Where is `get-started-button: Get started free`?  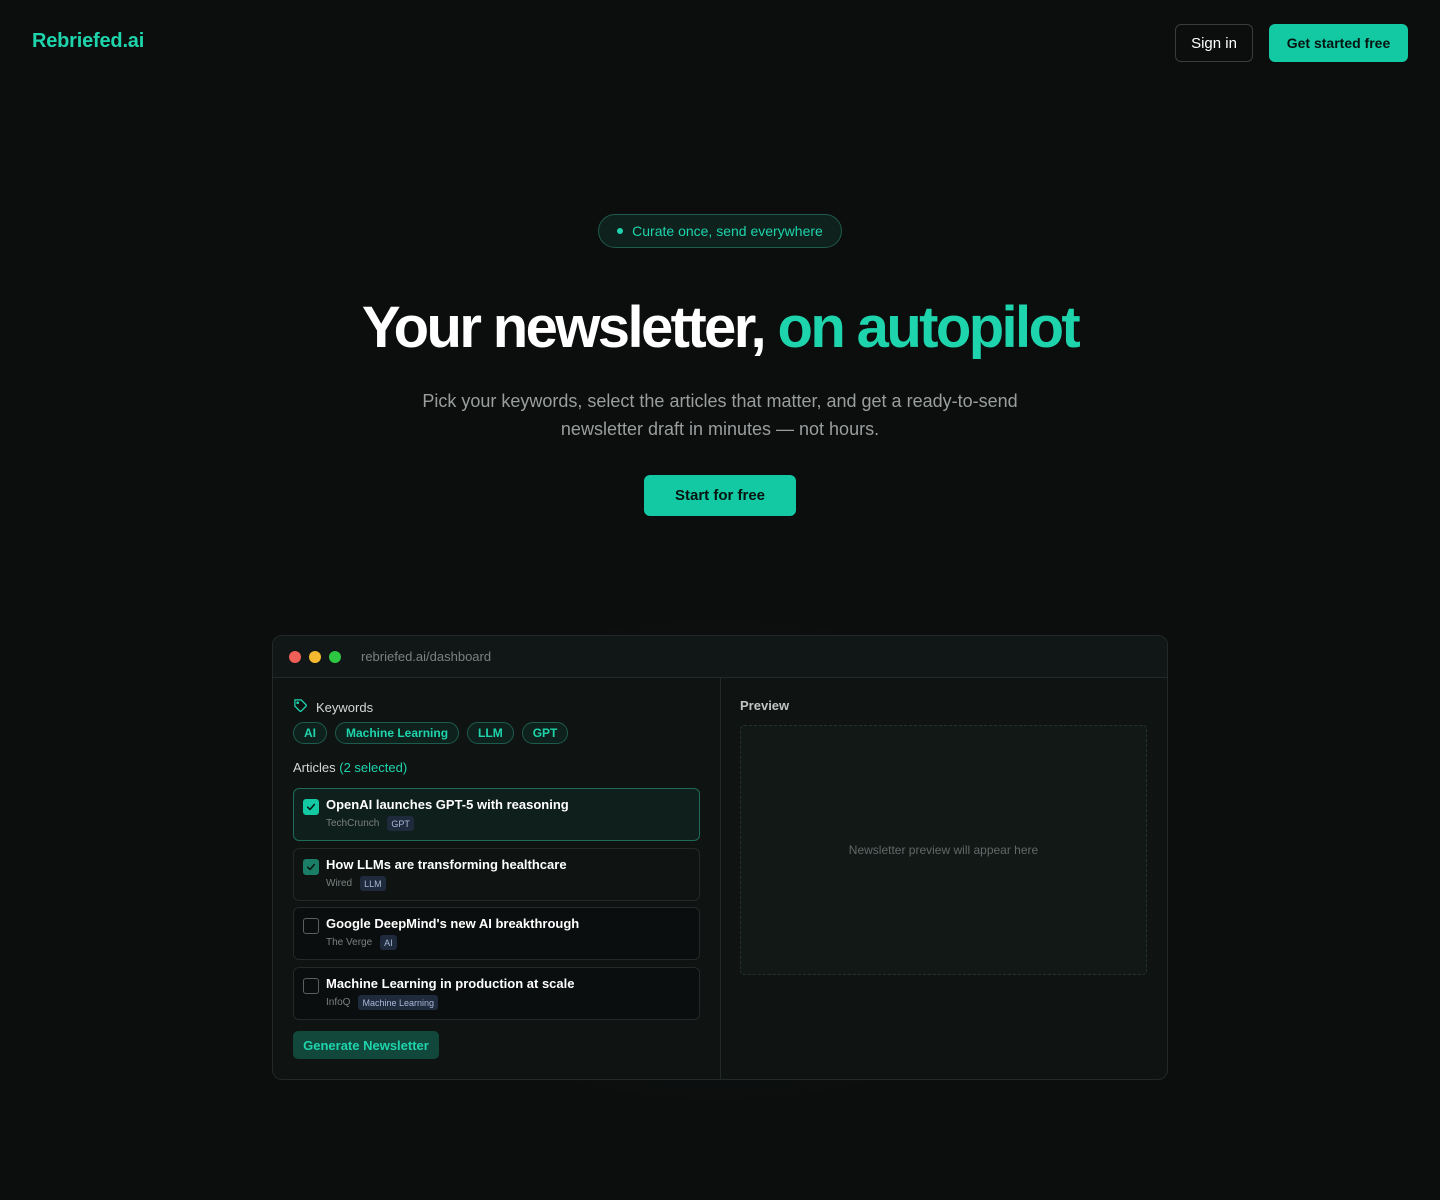
get-started-button: Get started free is located at coordinates (1338, 43).